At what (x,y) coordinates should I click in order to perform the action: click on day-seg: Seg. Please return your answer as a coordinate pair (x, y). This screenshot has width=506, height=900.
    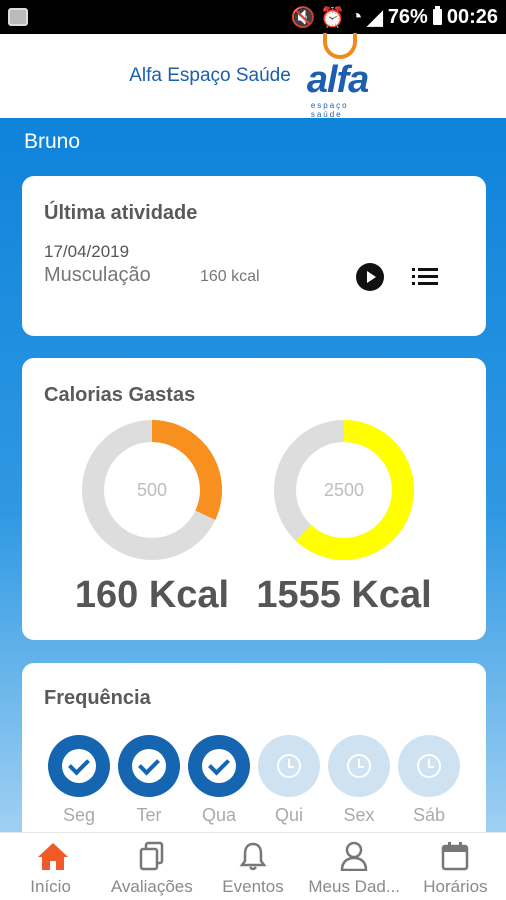
    Looking at the image, I should click on (79, 780).